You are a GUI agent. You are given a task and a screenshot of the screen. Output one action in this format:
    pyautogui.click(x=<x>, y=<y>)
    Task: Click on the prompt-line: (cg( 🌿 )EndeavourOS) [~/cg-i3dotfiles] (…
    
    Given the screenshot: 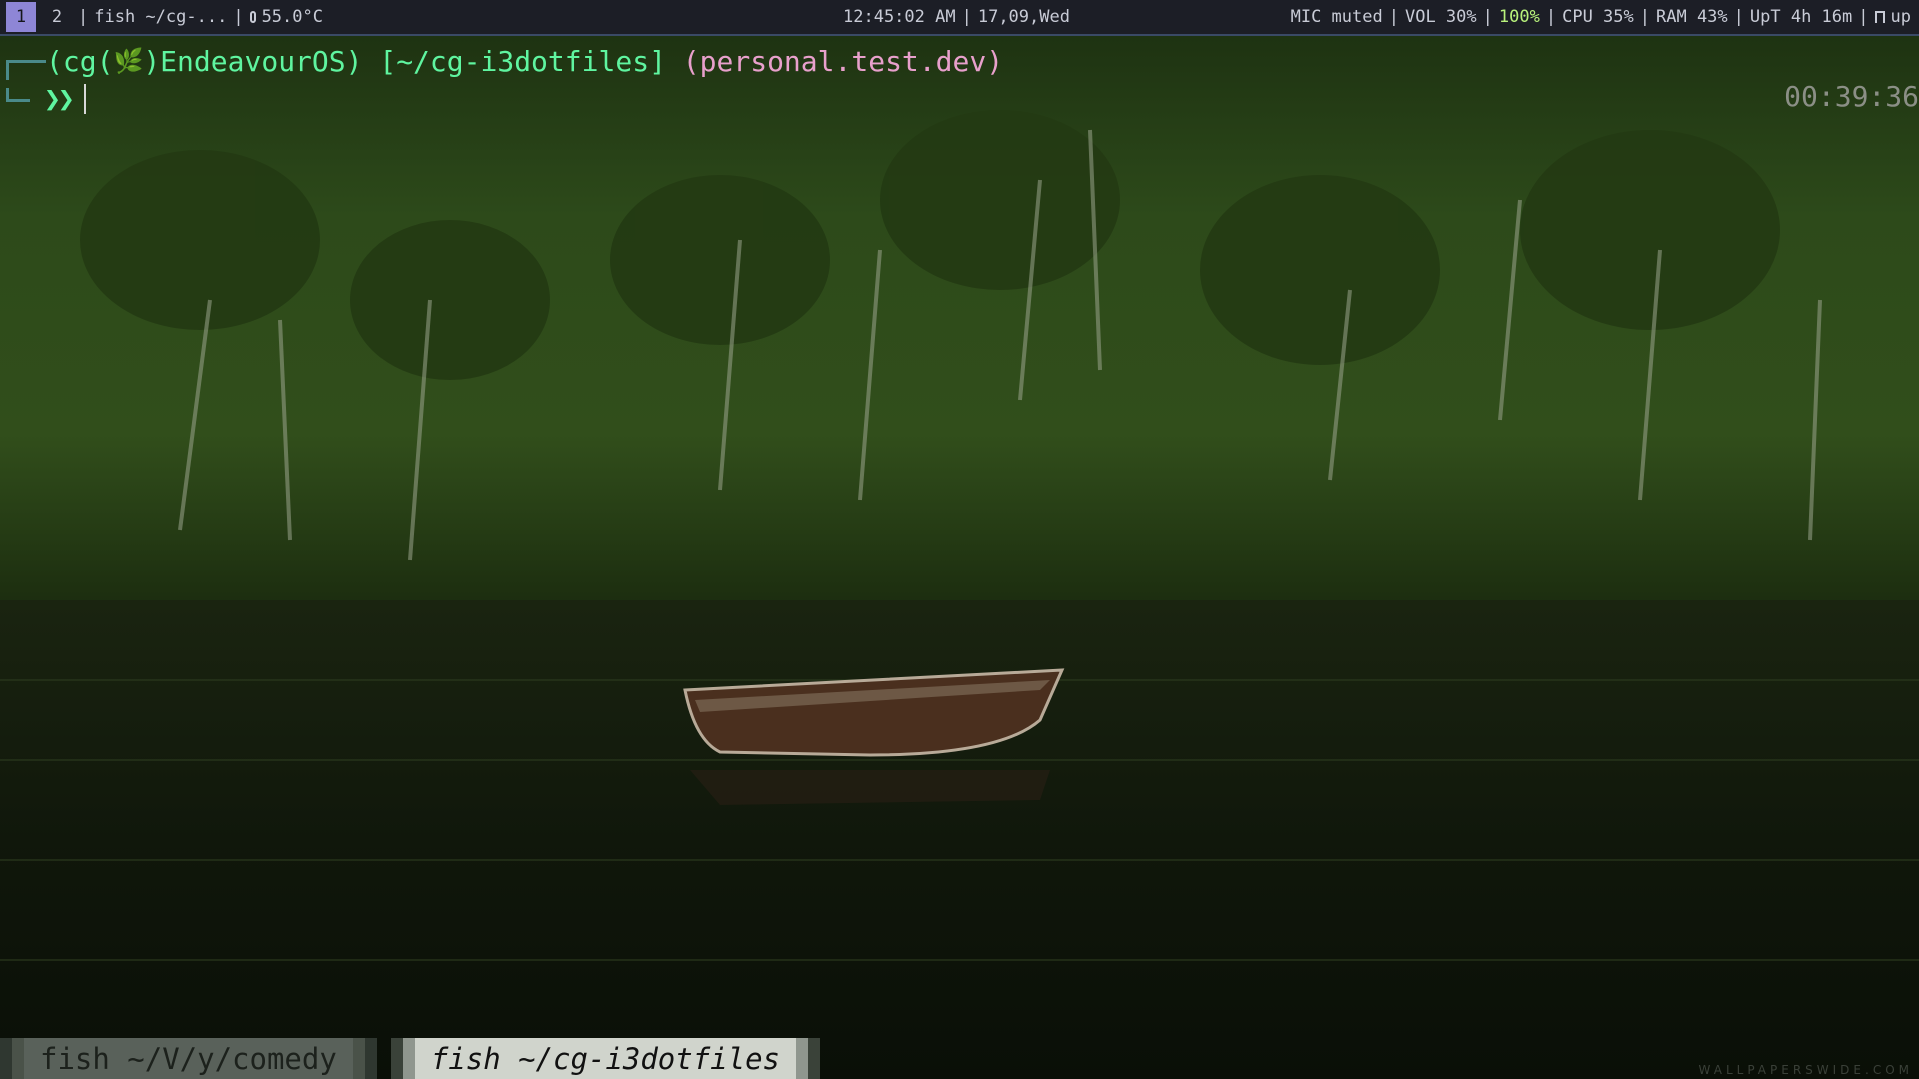 What is the action you would take?
    pyautogui.click(x=504, y=61)
    